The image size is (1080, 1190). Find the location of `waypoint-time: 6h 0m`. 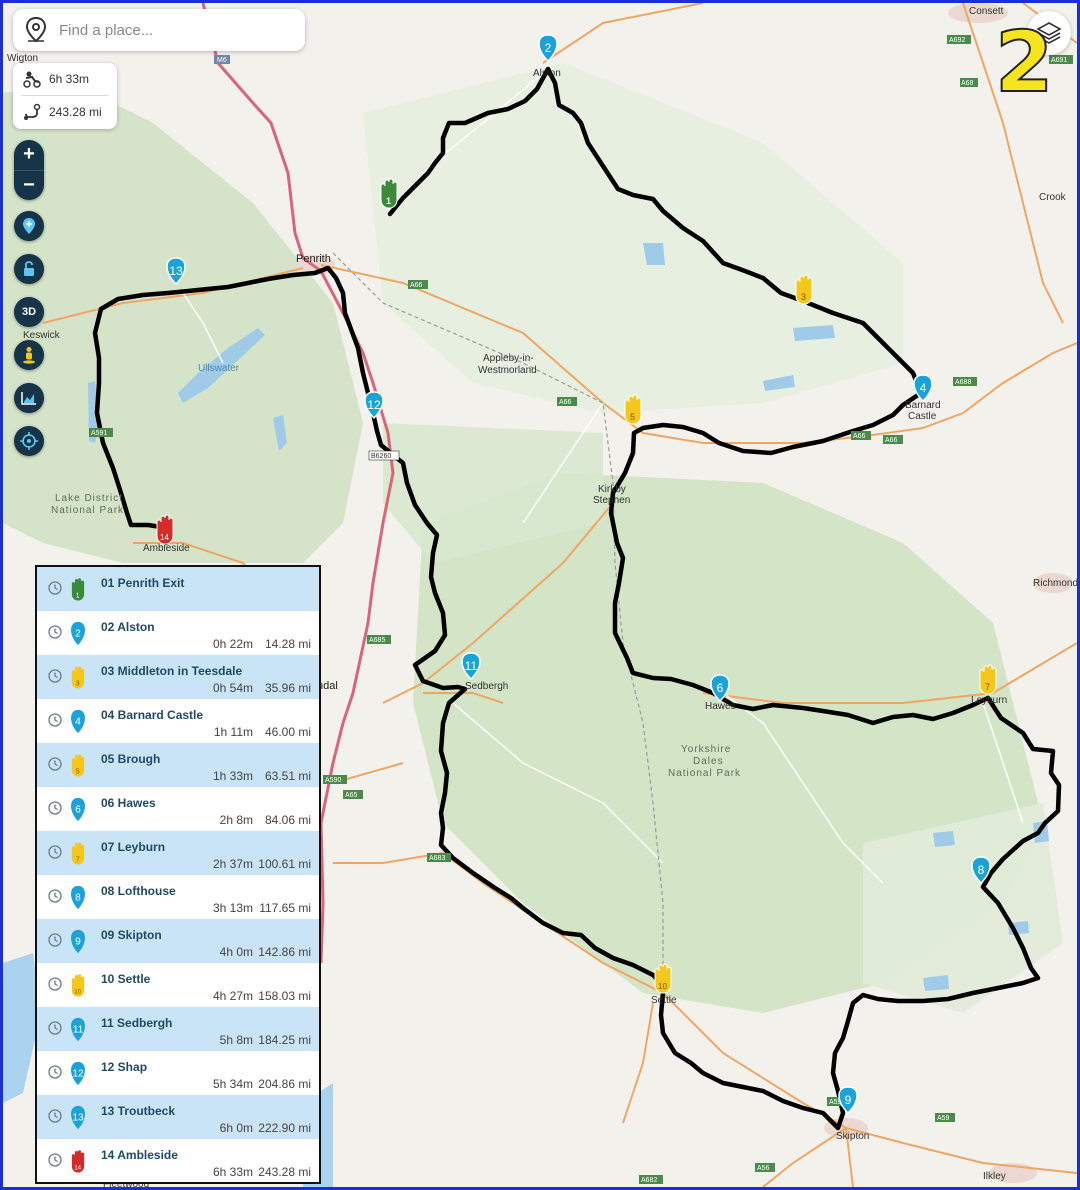

waypoint-time: 6h 0m is located at coordinates (236, 1128).